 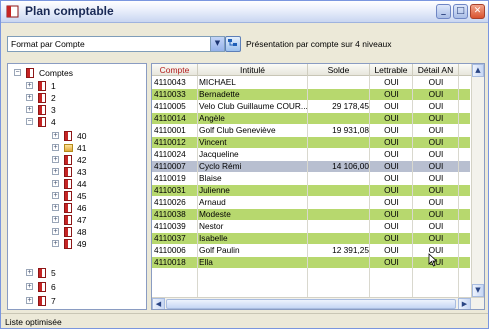 I want to click on cell-intitule: Golf Club Geneviève, so click(x=237, y=130).